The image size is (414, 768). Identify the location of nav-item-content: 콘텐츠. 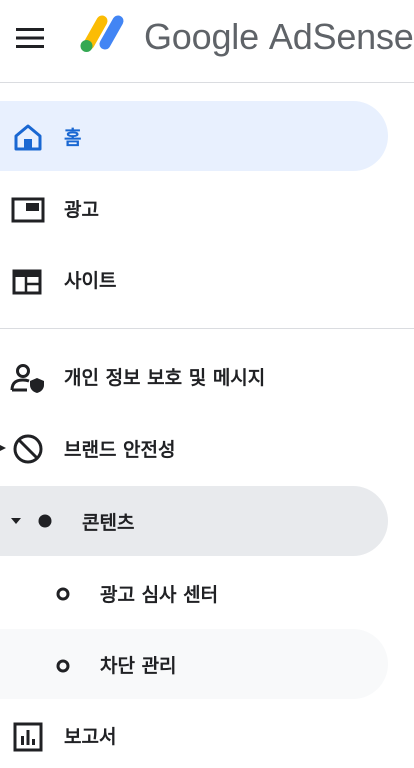
(194, 521).